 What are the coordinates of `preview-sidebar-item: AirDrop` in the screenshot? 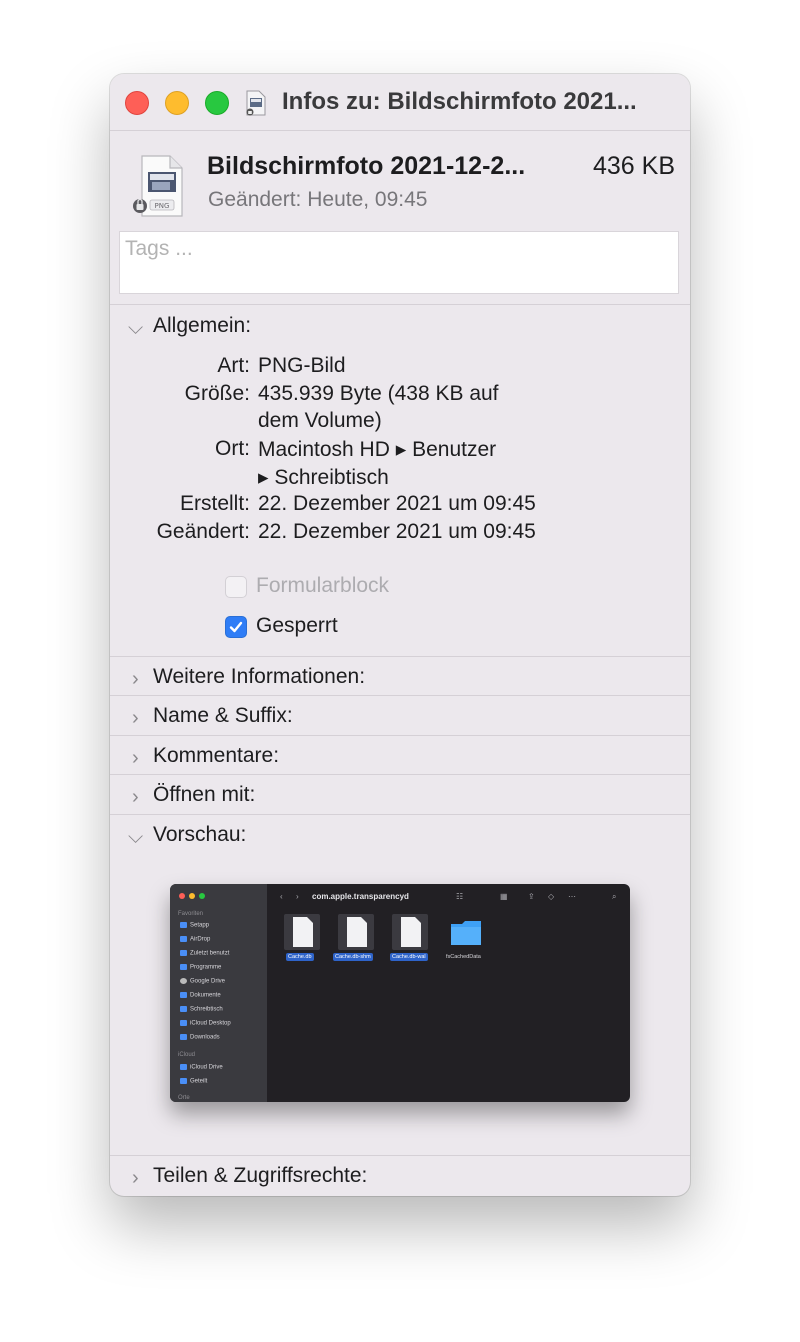 It's located at (195, 939).